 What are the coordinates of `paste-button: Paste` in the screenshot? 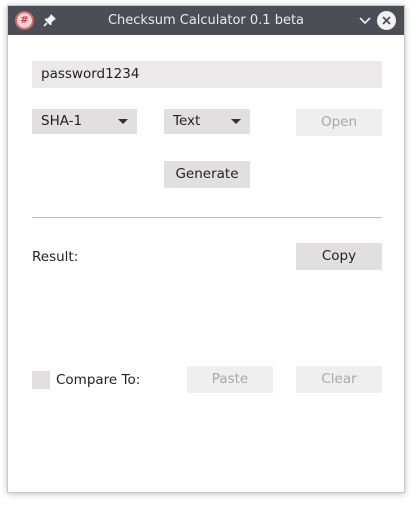 It's located at (230, 379).